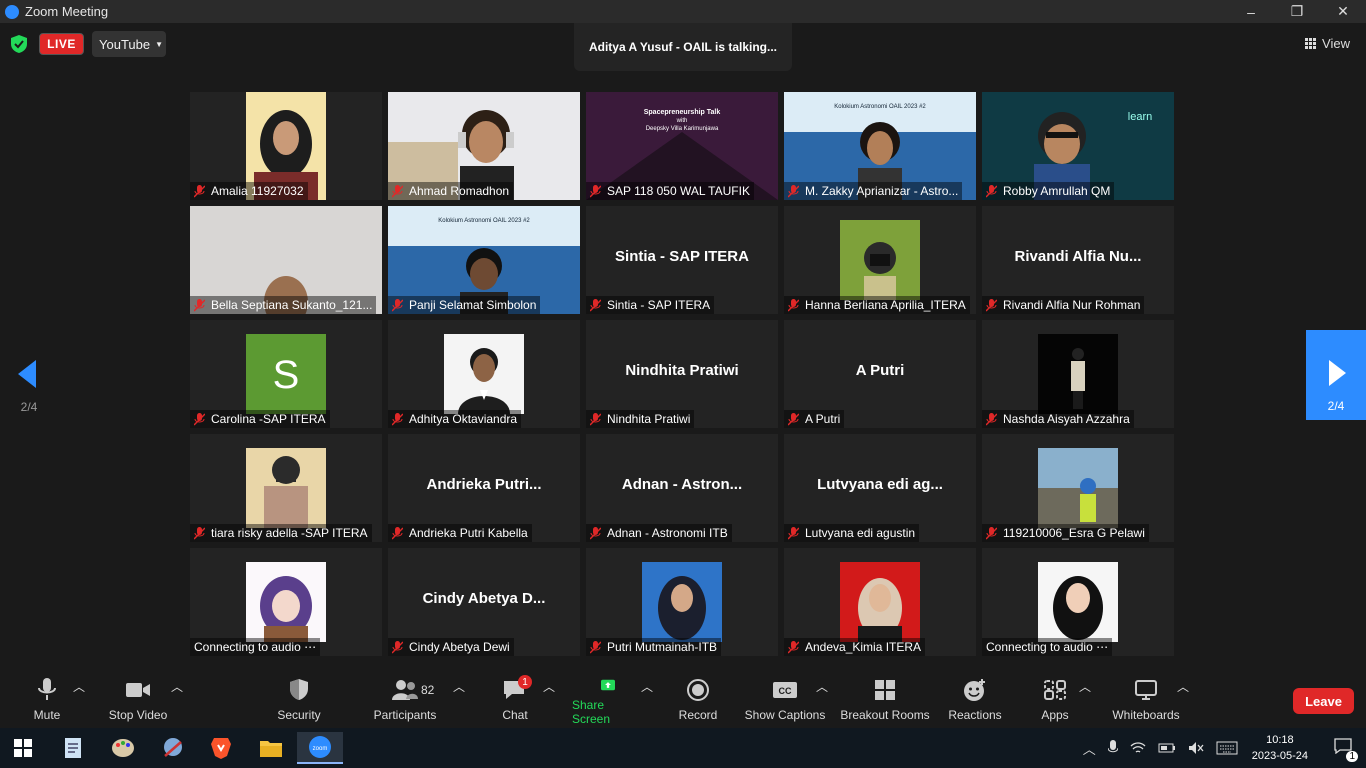 Image resolution: width=1366 pixels, height=768 pixels. What do you see at coordinates (885, 702) in the screenshot?
I see `breakout-rooms-button: Breakout Rooms` at bounding box center [885, 702].